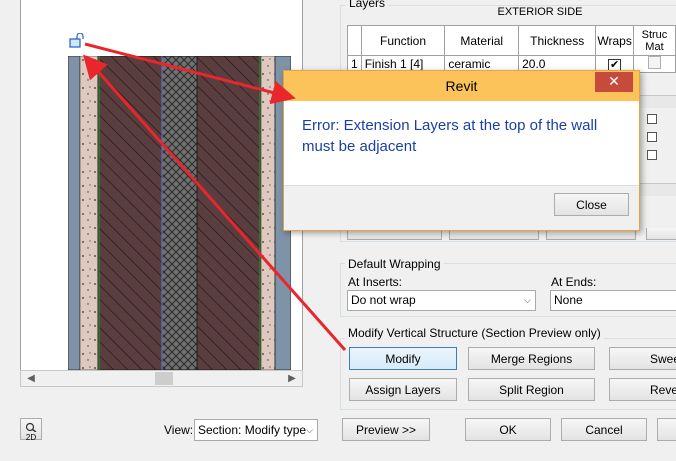 This screenshot has width=676, height=461. I want to click on at-inserts-value: Do not wrap, so click(383, 300).